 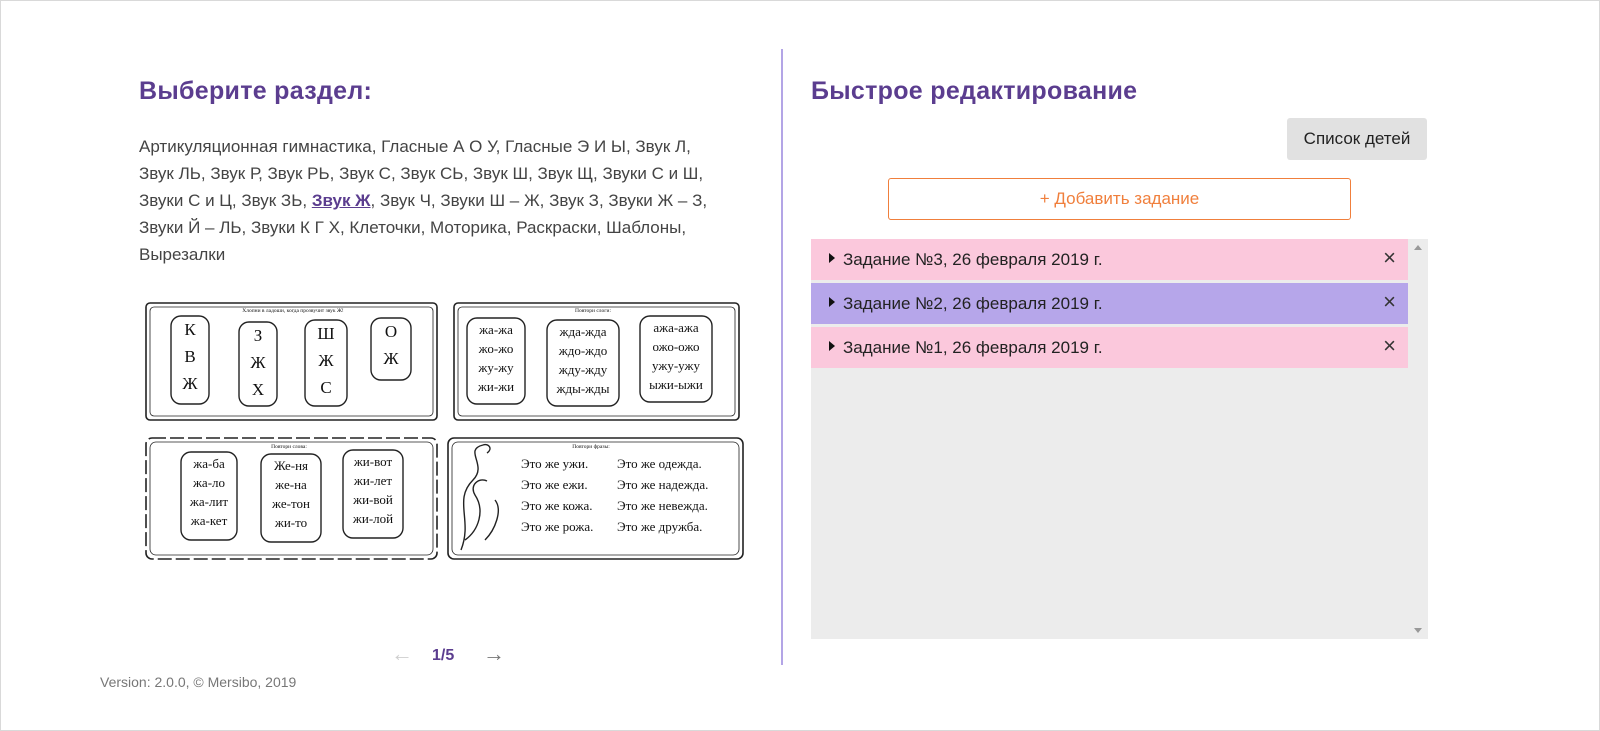 I want to click on section-link: Звуки Й – ЛЬ, so click(x=190, y=227).